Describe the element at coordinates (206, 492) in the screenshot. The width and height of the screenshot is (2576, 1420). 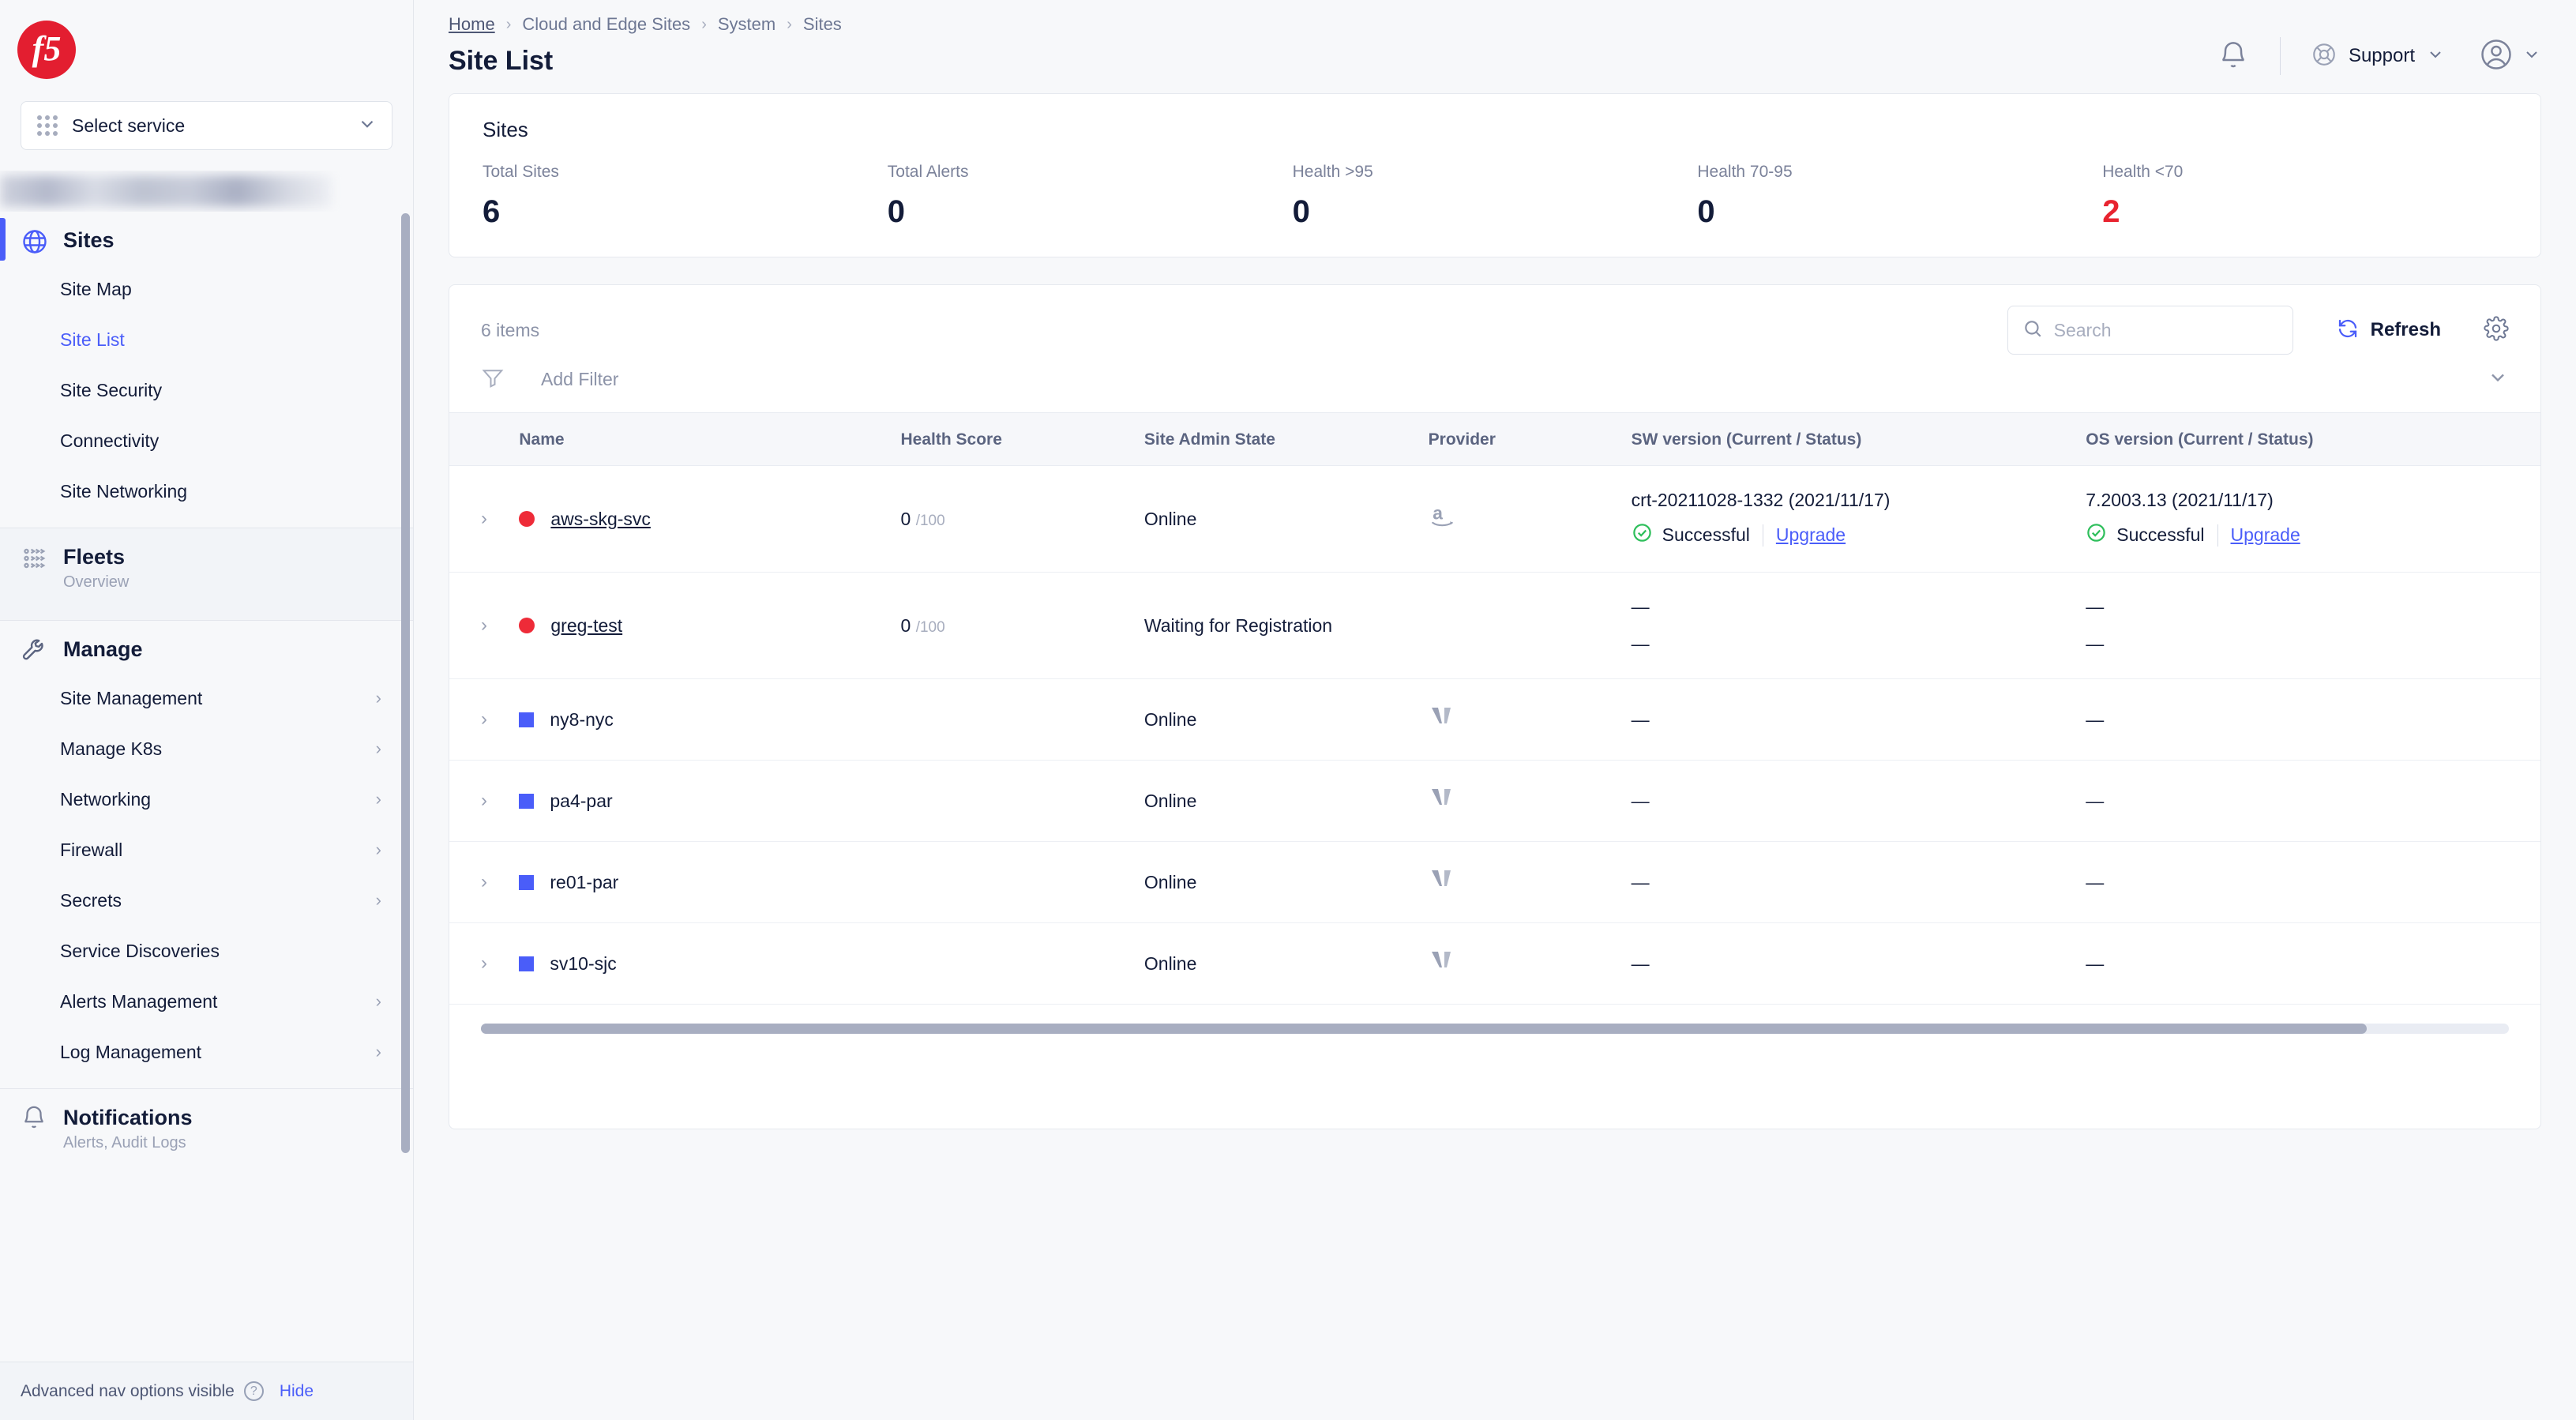
I see `sidebar-item-site-networking: Site Networking` at that location.